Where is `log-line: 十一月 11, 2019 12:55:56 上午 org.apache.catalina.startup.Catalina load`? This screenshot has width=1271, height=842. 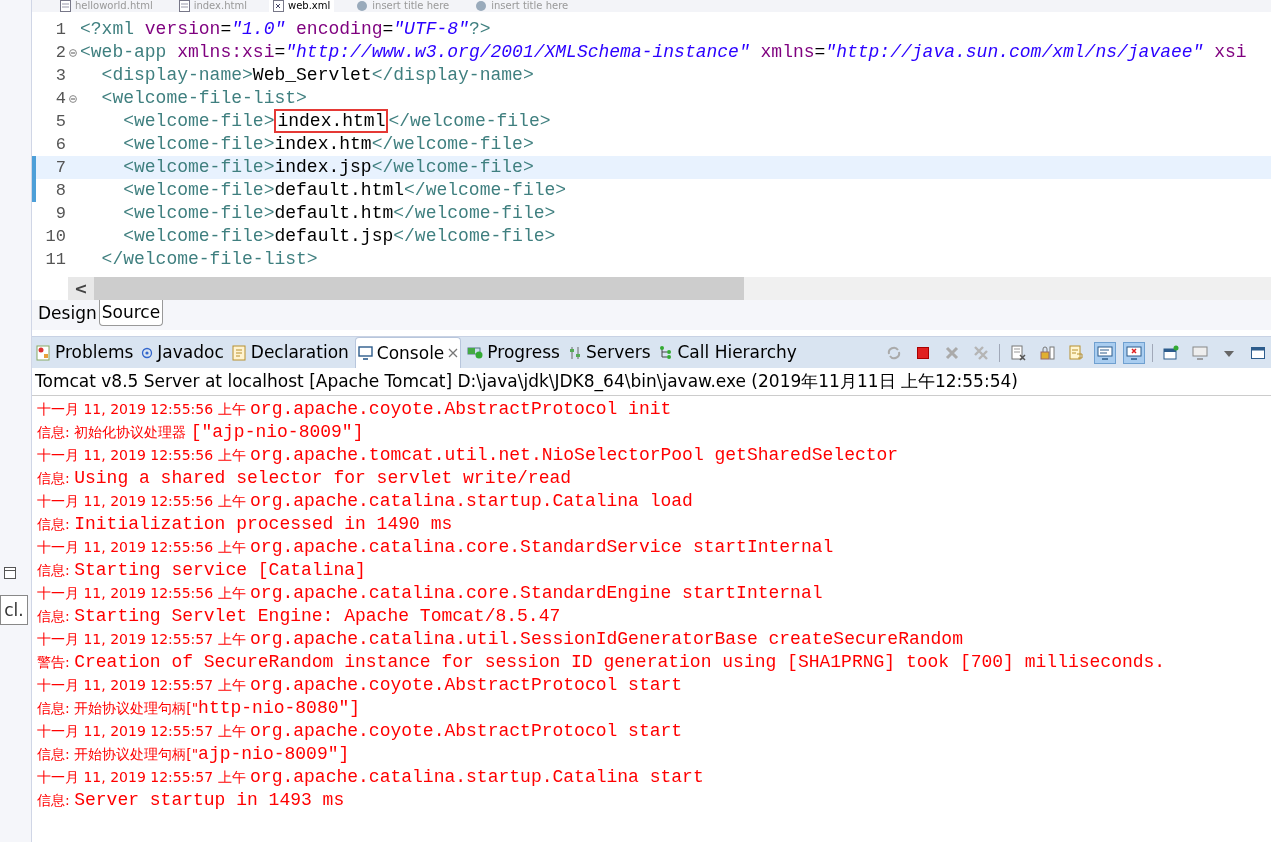 log-line: 十一月 11, 2019 12:55:56 上午 org.apache.catalina.startup.Catalina load is located at coordinates (365, 501).